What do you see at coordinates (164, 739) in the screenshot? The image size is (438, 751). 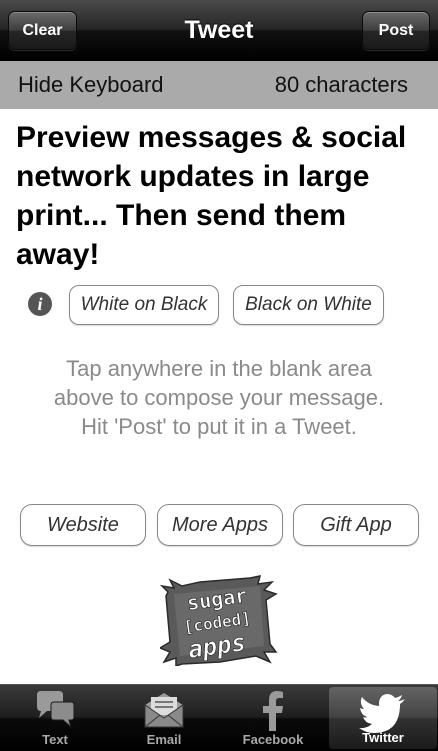 I see `tab-label: Email` at bounding box center [164, 739].